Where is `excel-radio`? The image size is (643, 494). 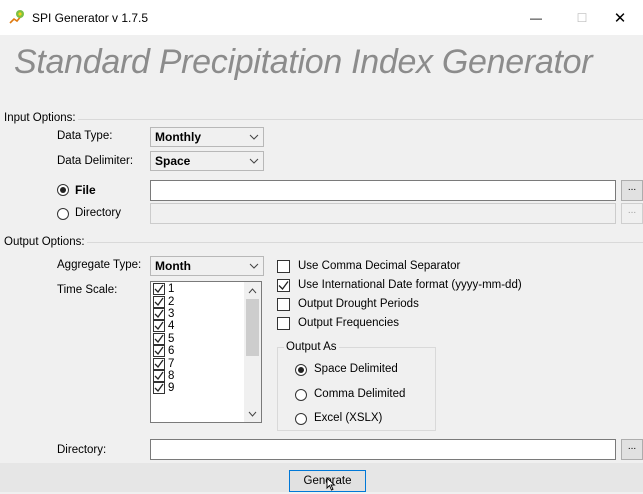 excel-radio is located at coordinates (301, 419).